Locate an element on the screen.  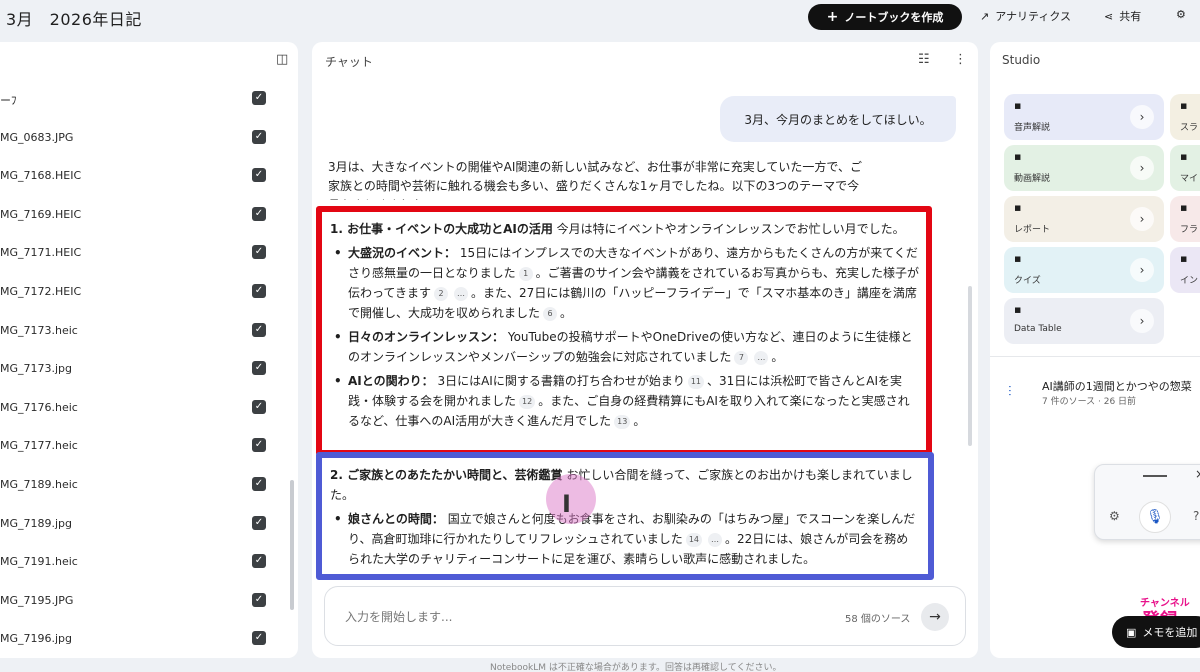
source-item: MG_7171.HEIC ✓ is located at coordinates (140, 254).